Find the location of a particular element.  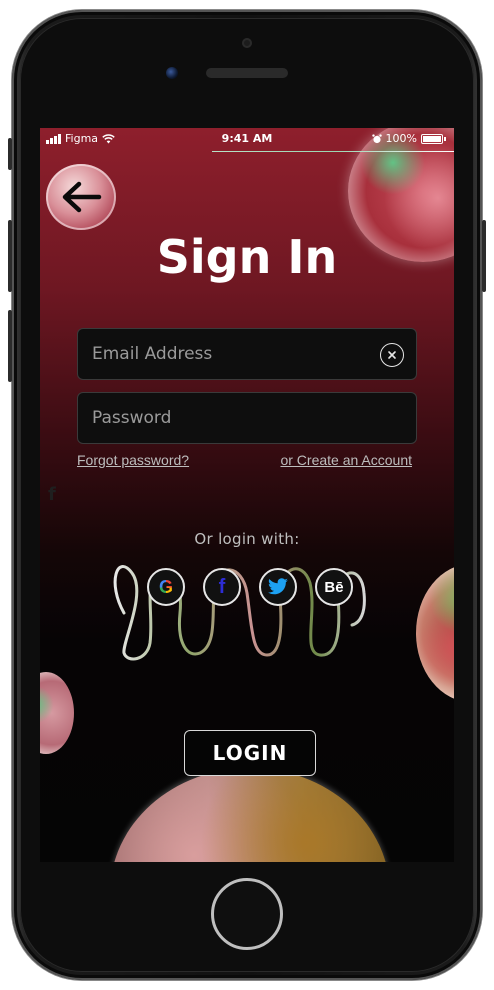

status-bar: Figma 9:41 AM 100% is located at coordinates (247, 139).